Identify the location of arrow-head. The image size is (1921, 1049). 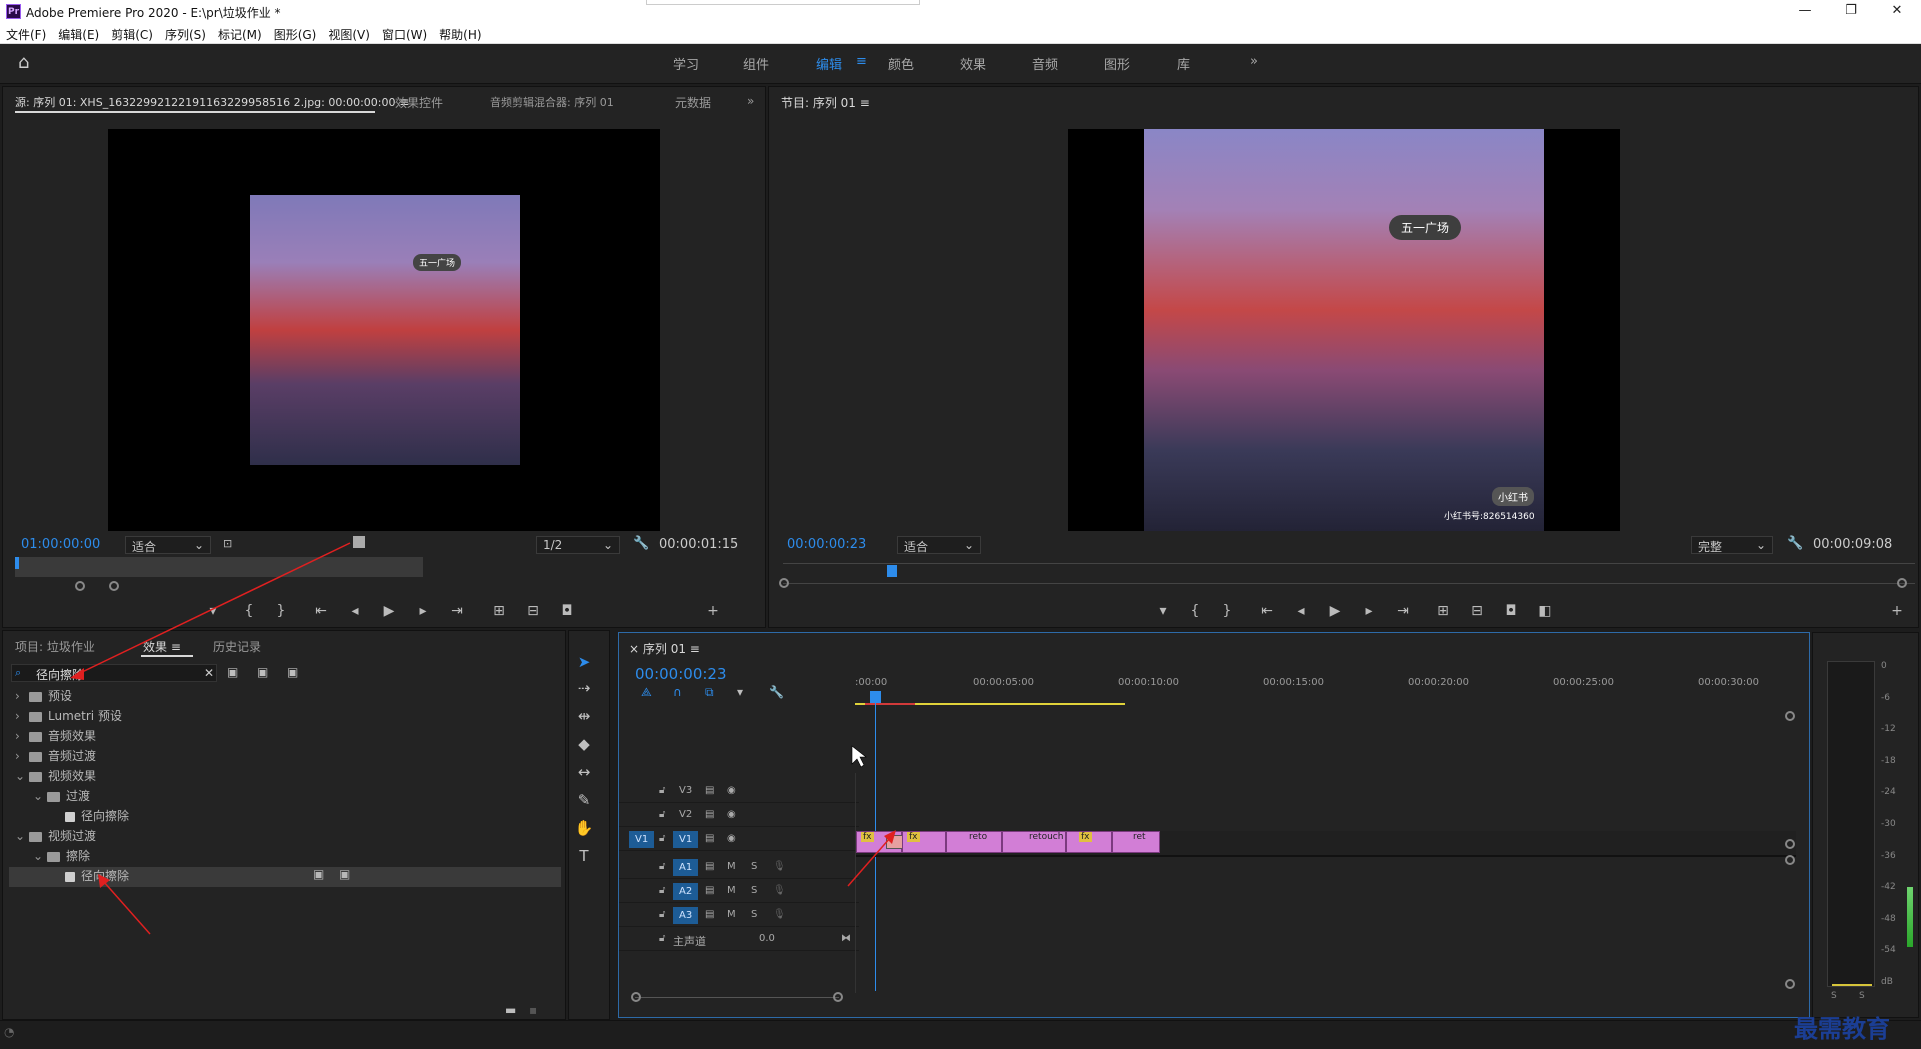
(77, 674).